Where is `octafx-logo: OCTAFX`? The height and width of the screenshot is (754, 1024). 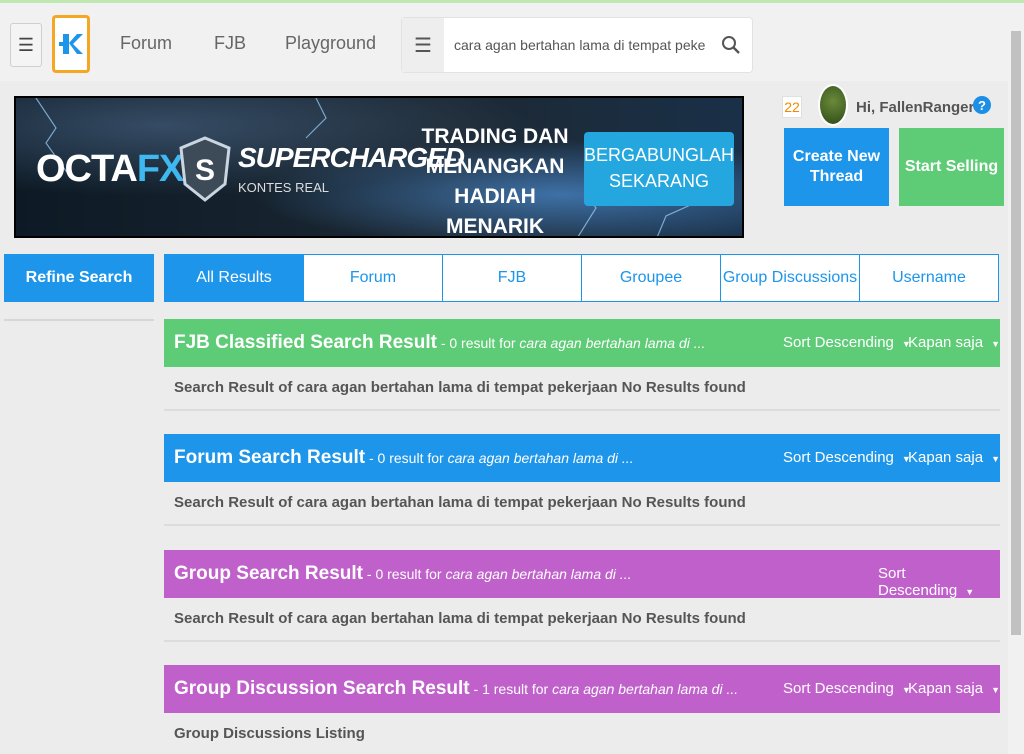
octafx-logo: OCTAFX is located at coordinates (110, 169).